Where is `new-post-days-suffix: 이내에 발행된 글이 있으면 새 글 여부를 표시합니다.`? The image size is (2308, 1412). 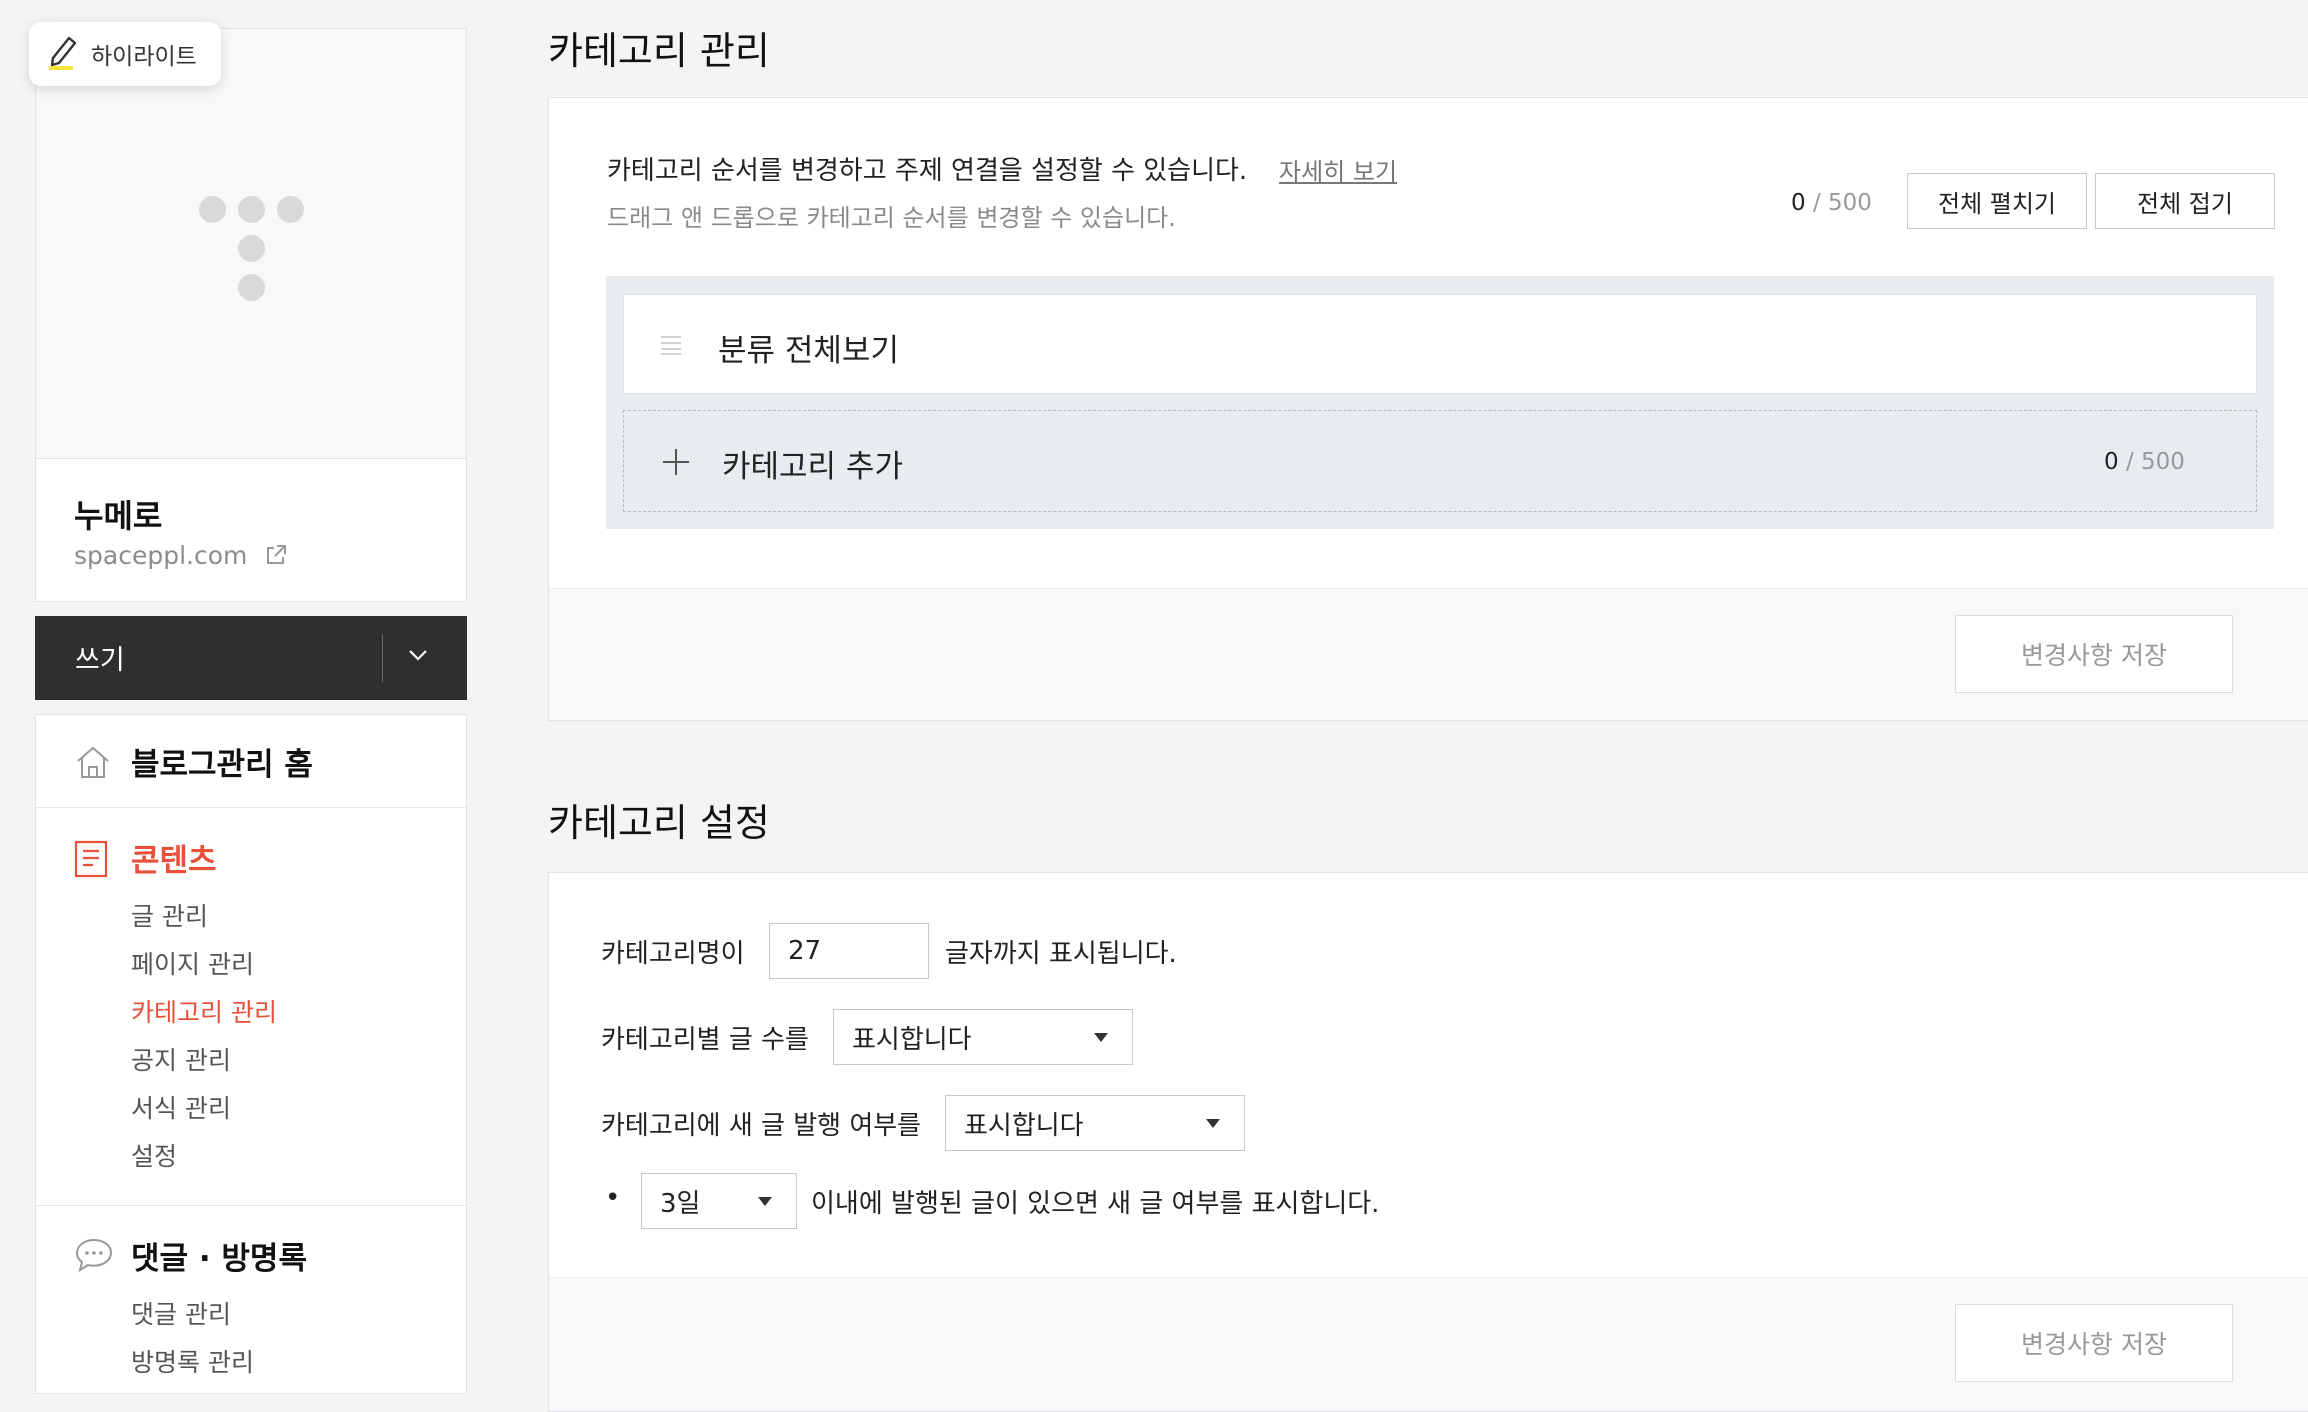
new-post-days-suffix: 이내에 발행된 글이 있으면 새 글 여부를 표시합니다. is located at coordinates (1095, 1204).